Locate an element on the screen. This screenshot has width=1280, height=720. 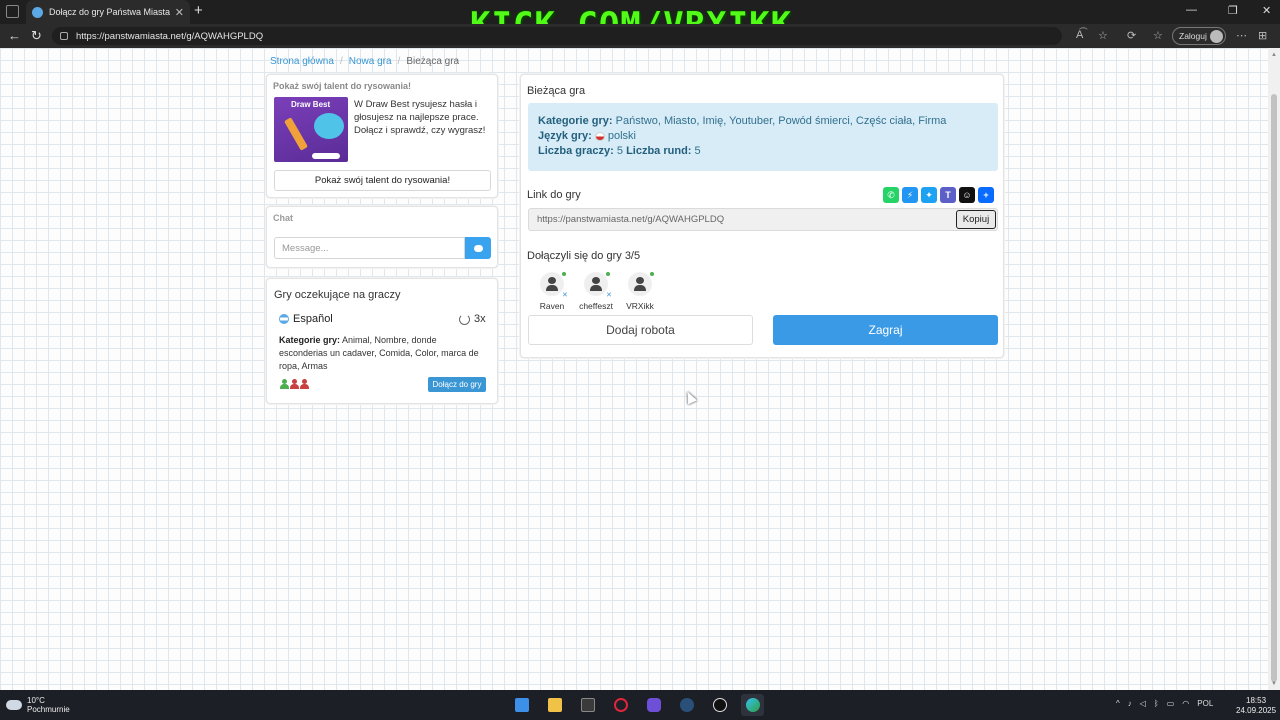
bluetooth-icon: ᛒ is located at coordinates (1156, 703).